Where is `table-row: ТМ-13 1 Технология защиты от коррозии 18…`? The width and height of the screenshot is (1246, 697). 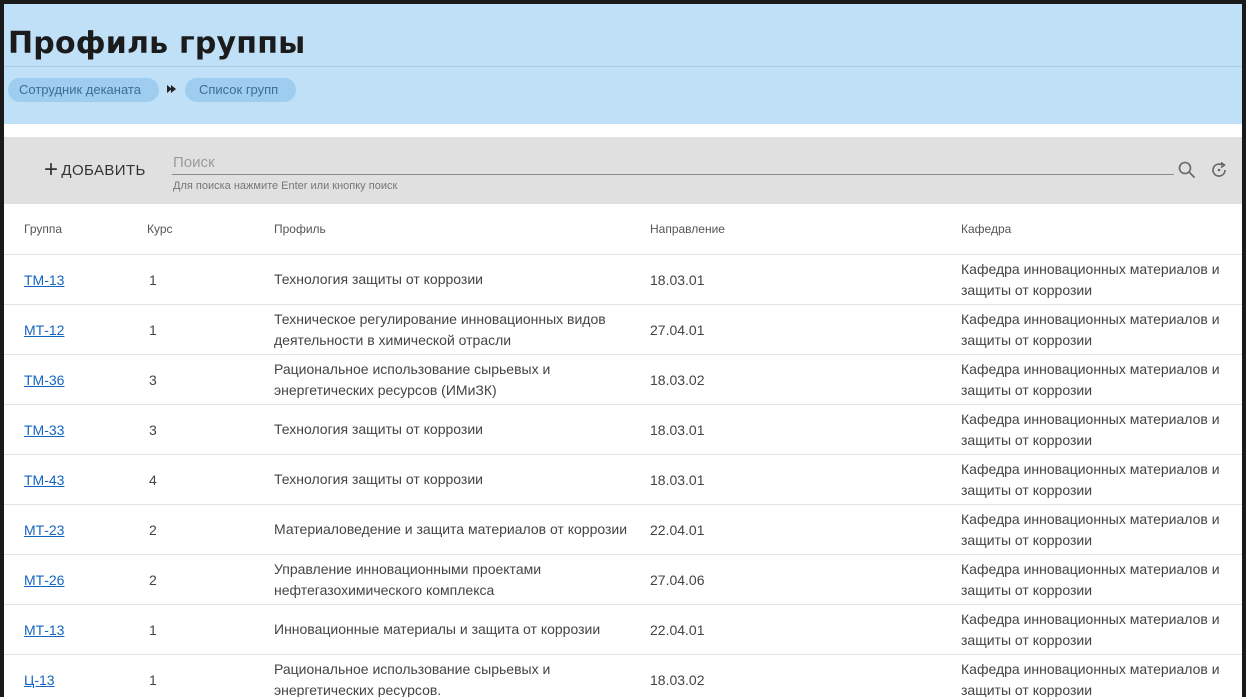 table-row: ТМ-13 1 Технология защиты от коррозии 18… is located at coordinates (623, 280).